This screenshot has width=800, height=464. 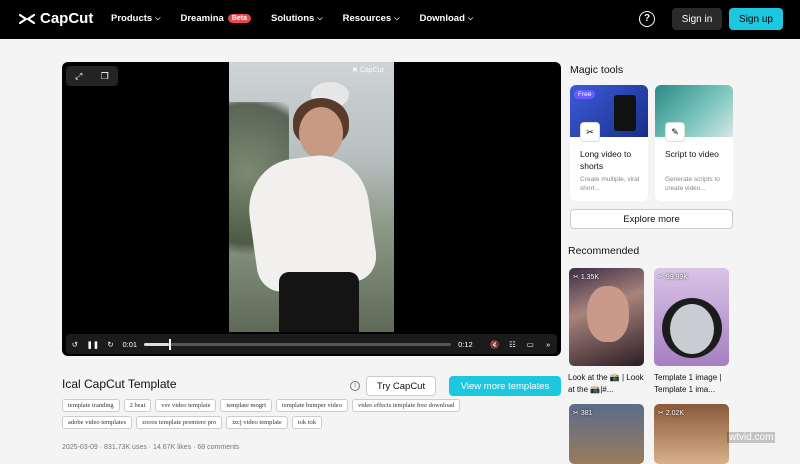 I want to click on capcut-logo-icon, so click(x=27, y=18).